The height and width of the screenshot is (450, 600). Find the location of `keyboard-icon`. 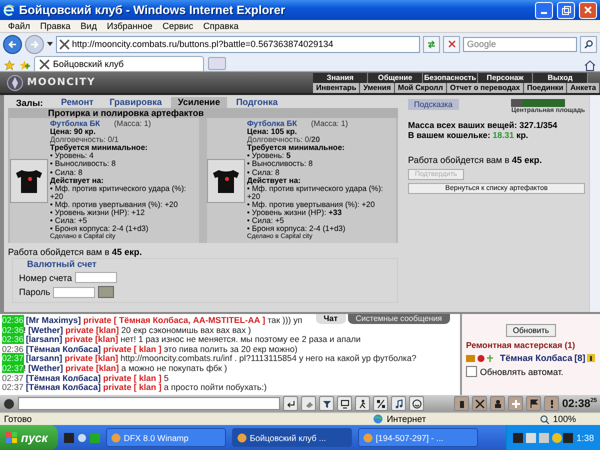

keyboard-icon is located at coordinates (106, 292).